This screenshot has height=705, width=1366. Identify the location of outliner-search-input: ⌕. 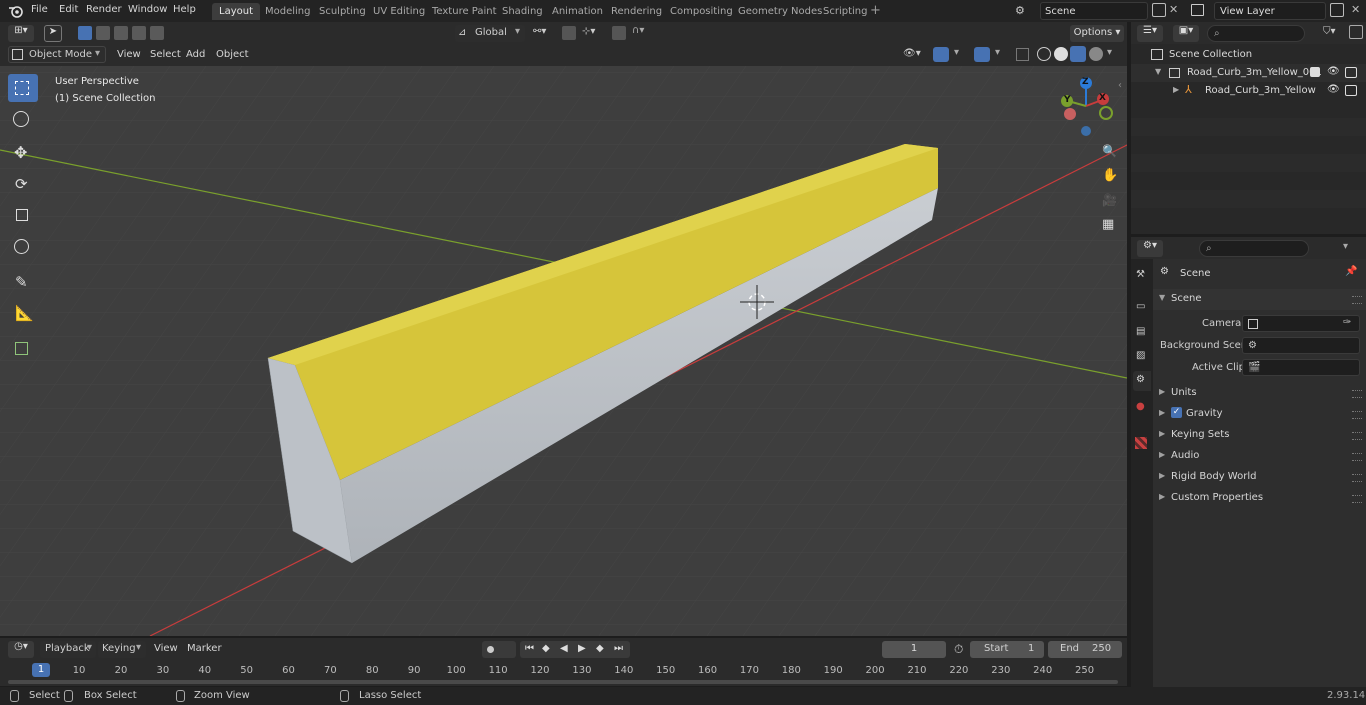
(1256, 33).